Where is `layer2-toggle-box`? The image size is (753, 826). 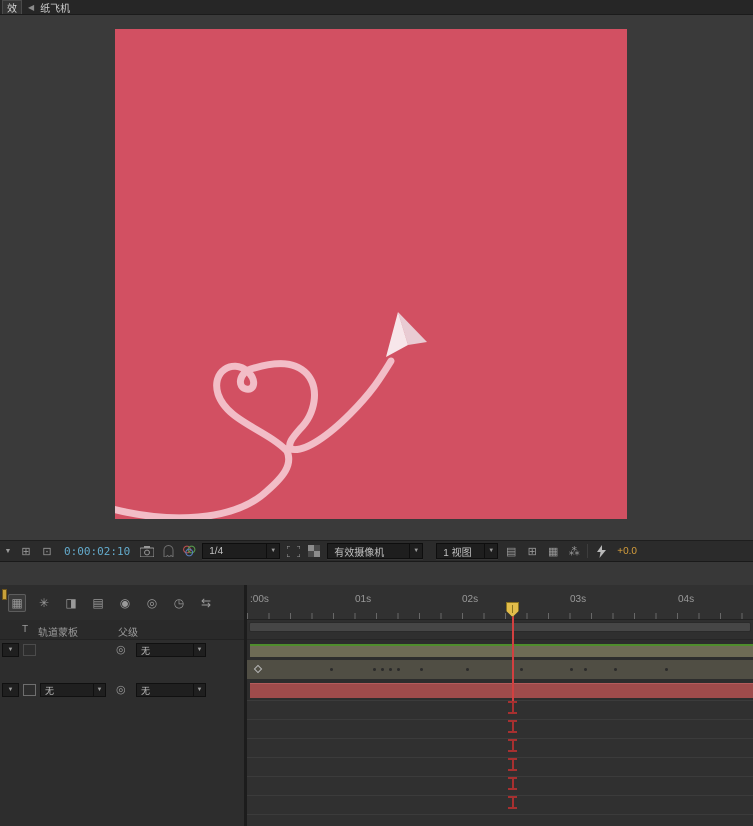
layer2-toggle-box is located at coordinates (29, 690).